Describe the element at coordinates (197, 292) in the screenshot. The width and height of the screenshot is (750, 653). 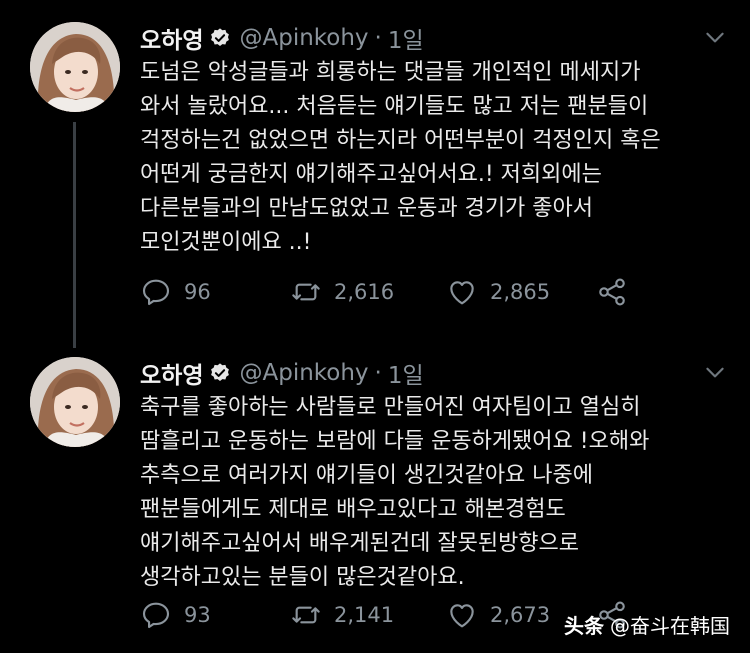
I see `reply-count: 96` at that location.